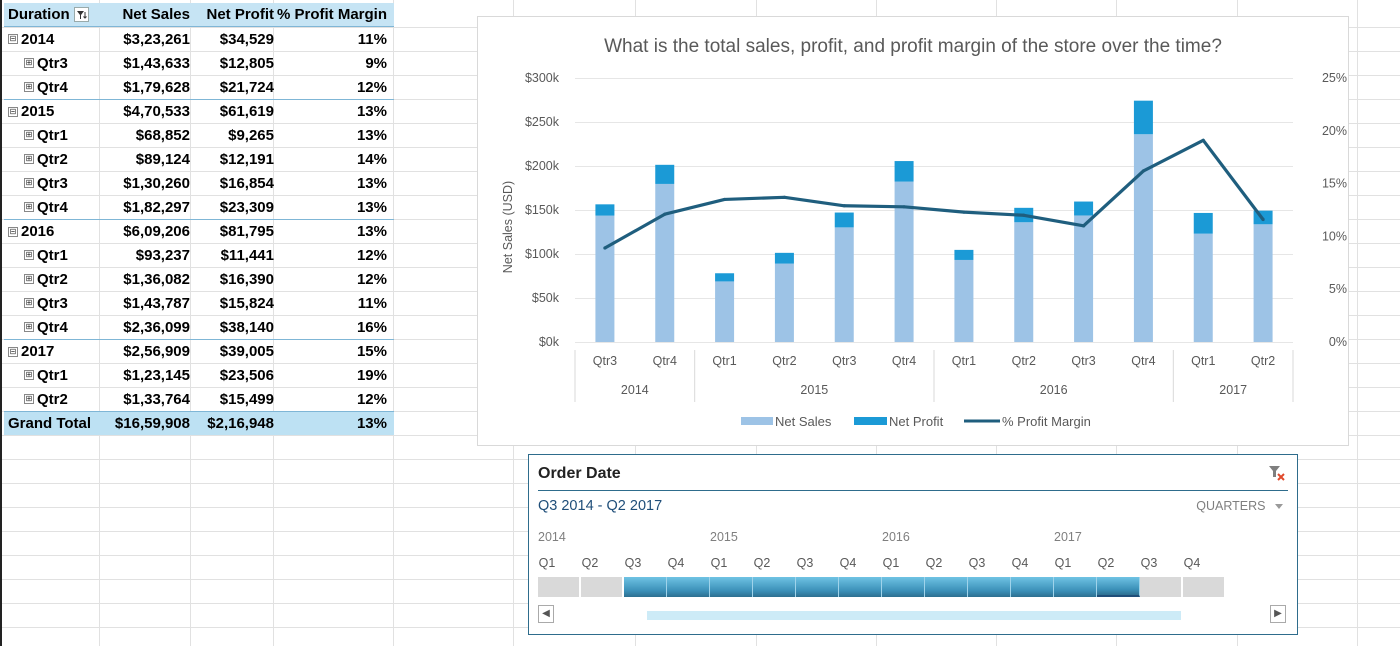  I want to click on y-tick-label: $150k, so click(542, 210).